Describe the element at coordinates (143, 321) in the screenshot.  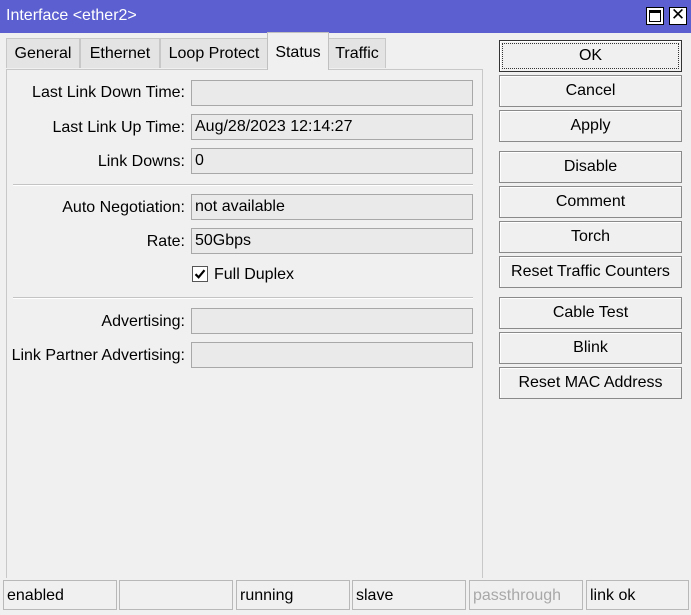
I see `advertising-label: Advertising:` at that location.